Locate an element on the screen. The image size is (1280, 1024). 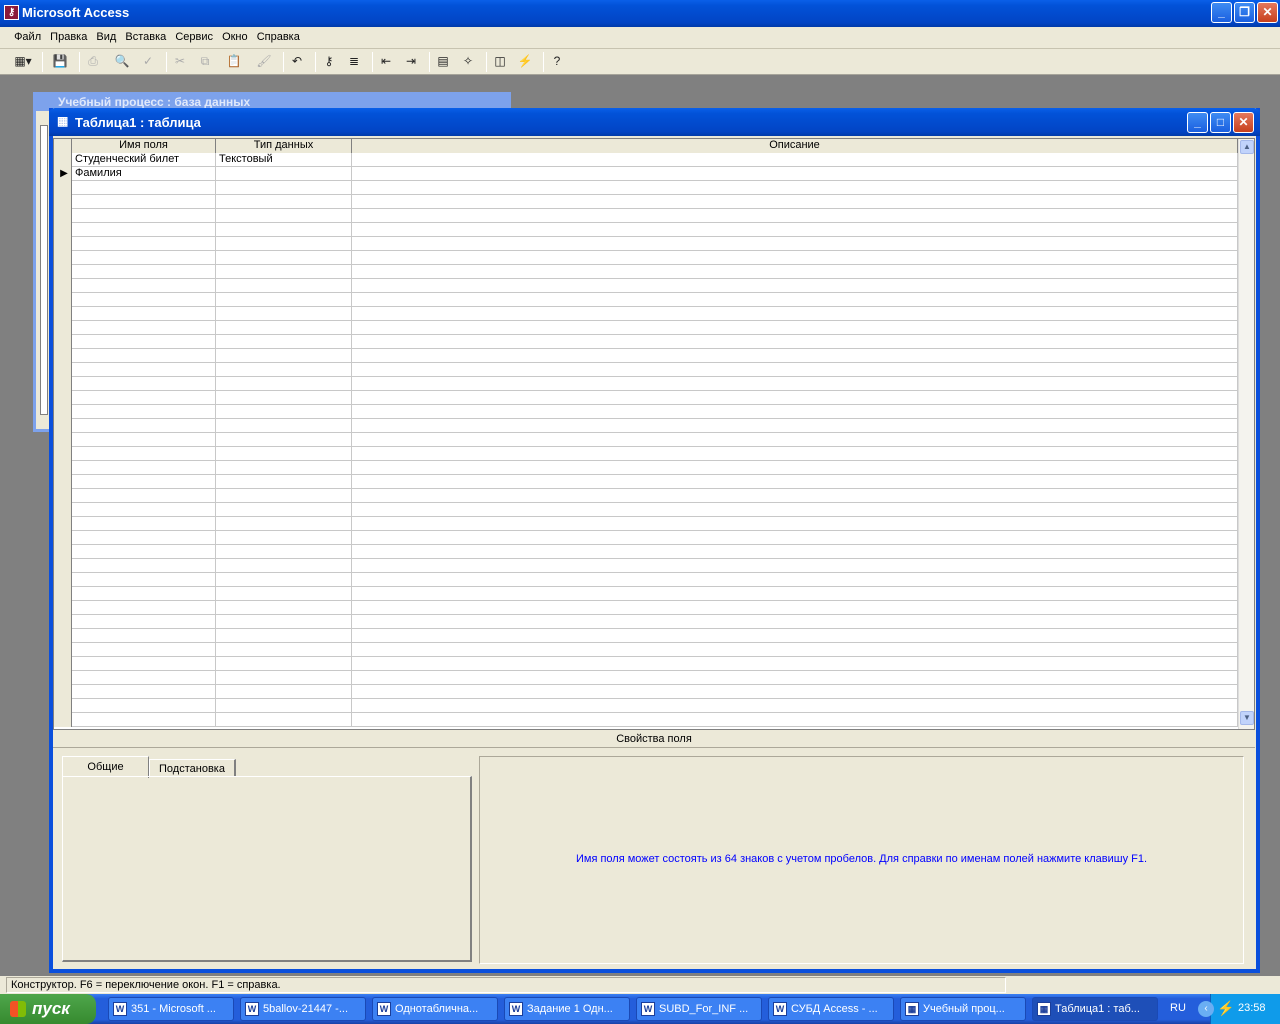
table-maximize-button: □ is located at coordinates (1220, 122).